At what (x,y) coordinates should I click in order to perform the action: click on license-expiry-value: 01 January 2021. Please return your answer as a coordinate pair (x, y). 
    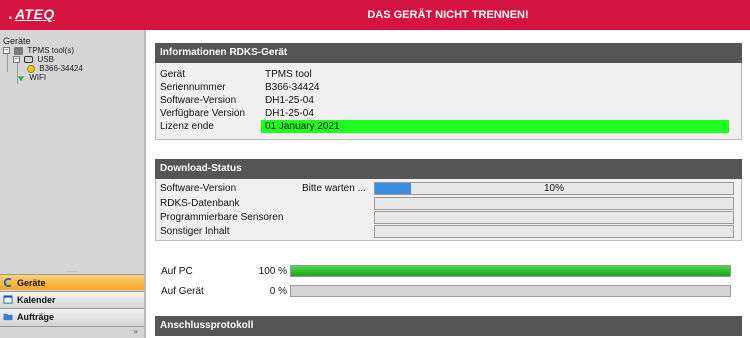
    Looking at the image, I should click on (495, 126).